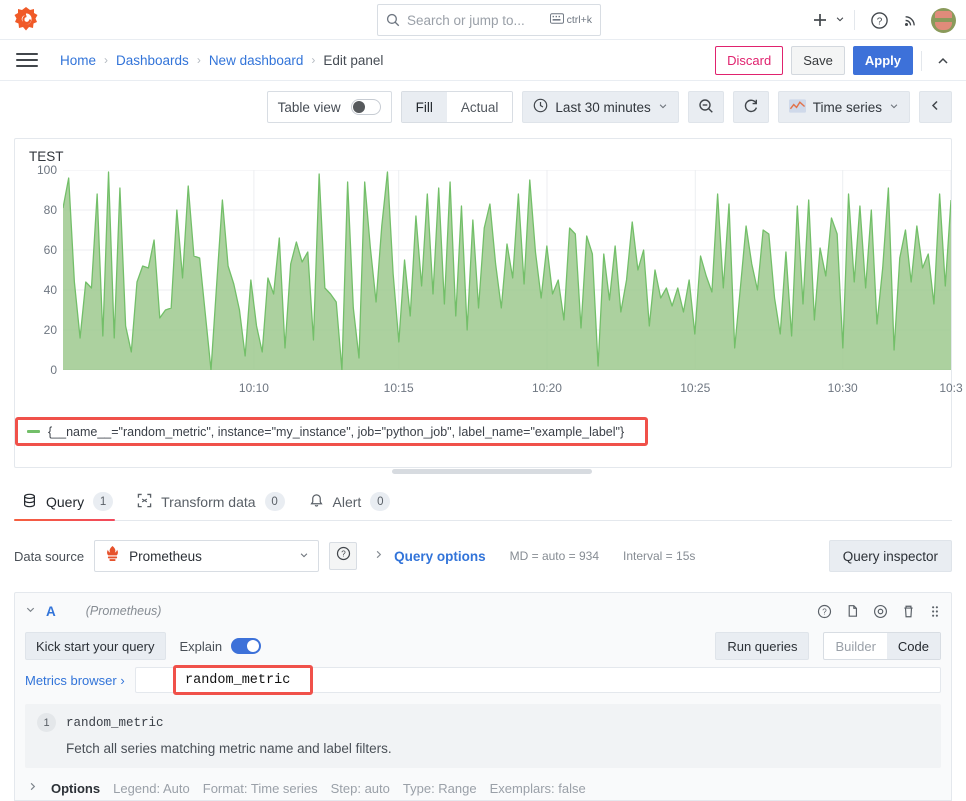  Describe the element at coordinates (256, 60) in the screenshot. I see `breadcrumb-item-new-dashboard: New dashboard` at that location.